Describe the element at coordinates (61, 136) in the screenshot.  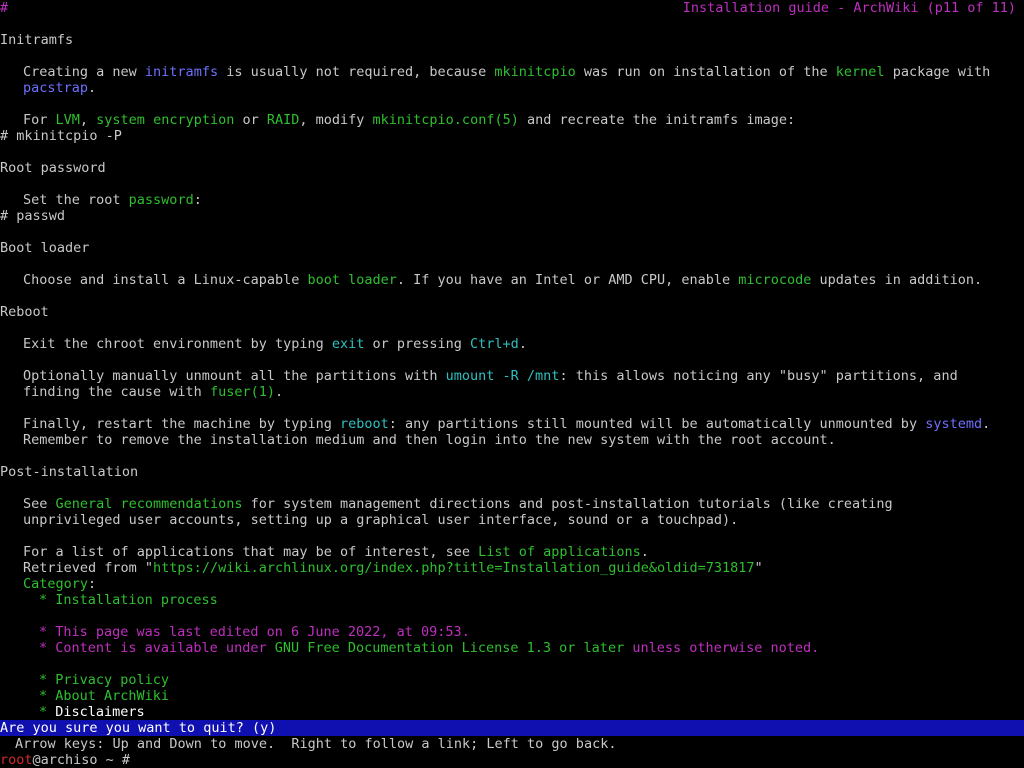
I see `command-mkinitcpio: # mkinitcpio -P` at that location.